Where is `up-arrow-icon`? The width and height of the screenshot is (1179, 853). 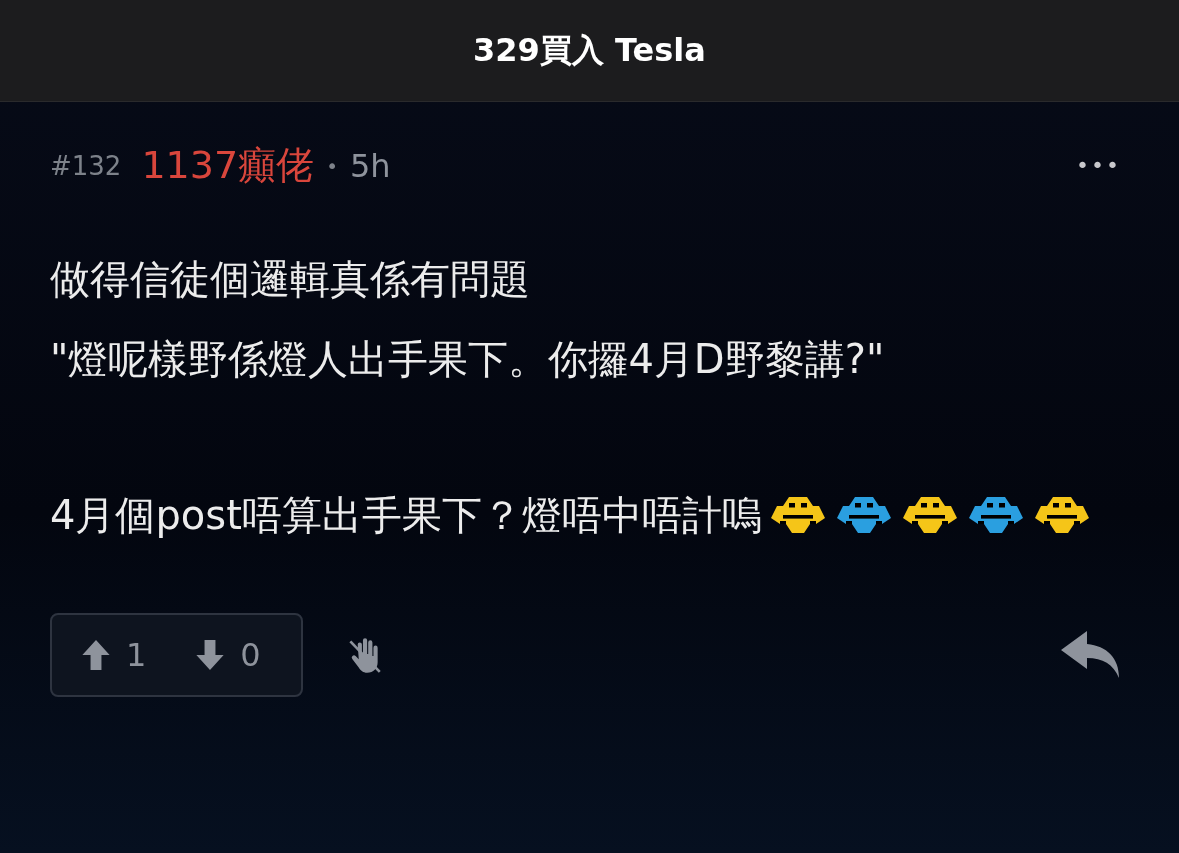
up-arrow-icon is located at coordinates (96, 655).